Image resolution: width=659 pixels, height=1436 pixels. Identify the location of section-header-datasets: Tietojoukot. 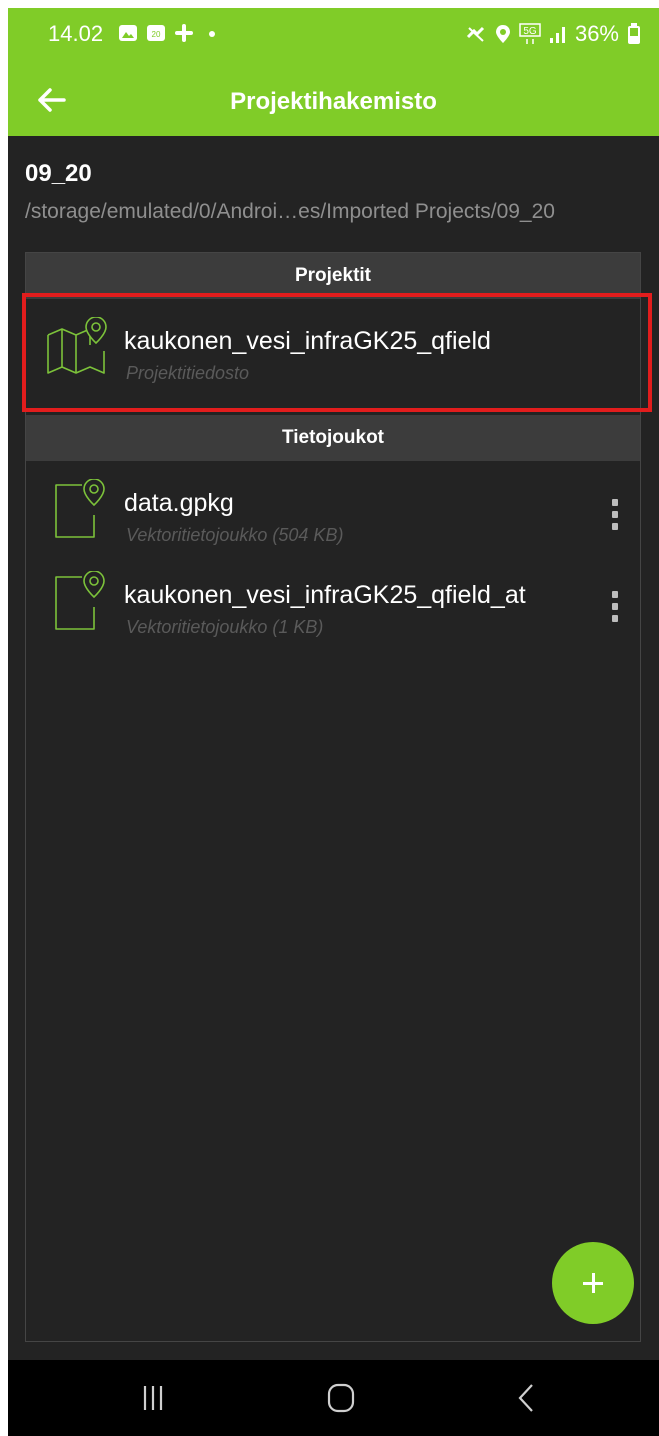
(333, 438).